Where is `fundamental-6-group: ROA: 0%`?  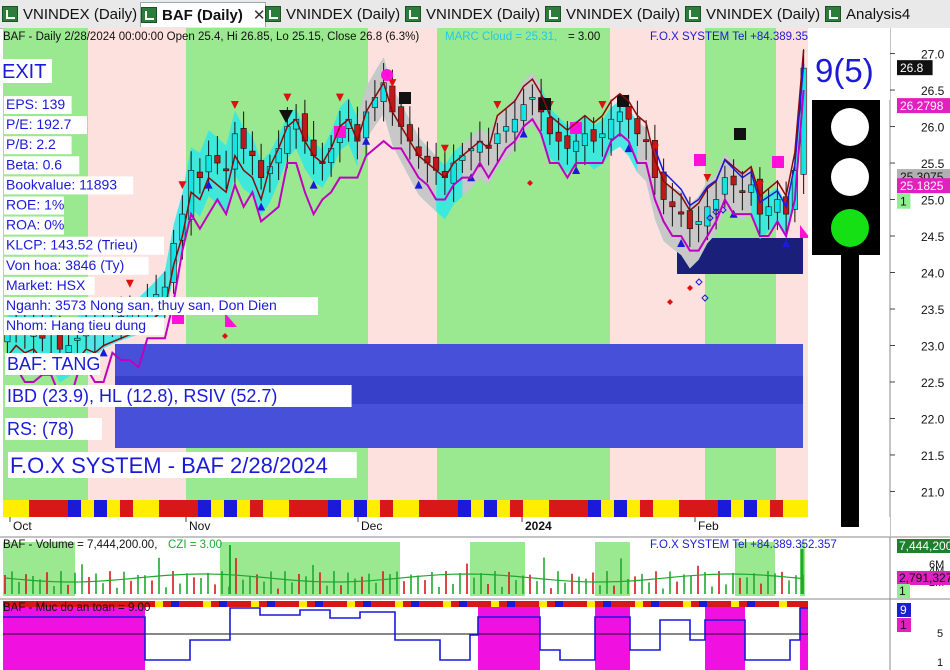 fundamental-6-group: ROA: 0% is located at coordinates (34, 225).